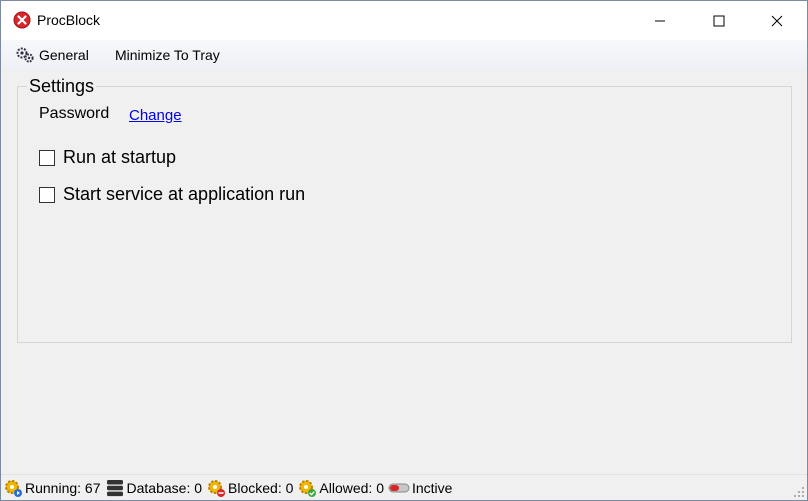  Describe the element at coordinates (404, 55) in the screenshot. I see `menu-bar: General Minimize To Tray` at that location.